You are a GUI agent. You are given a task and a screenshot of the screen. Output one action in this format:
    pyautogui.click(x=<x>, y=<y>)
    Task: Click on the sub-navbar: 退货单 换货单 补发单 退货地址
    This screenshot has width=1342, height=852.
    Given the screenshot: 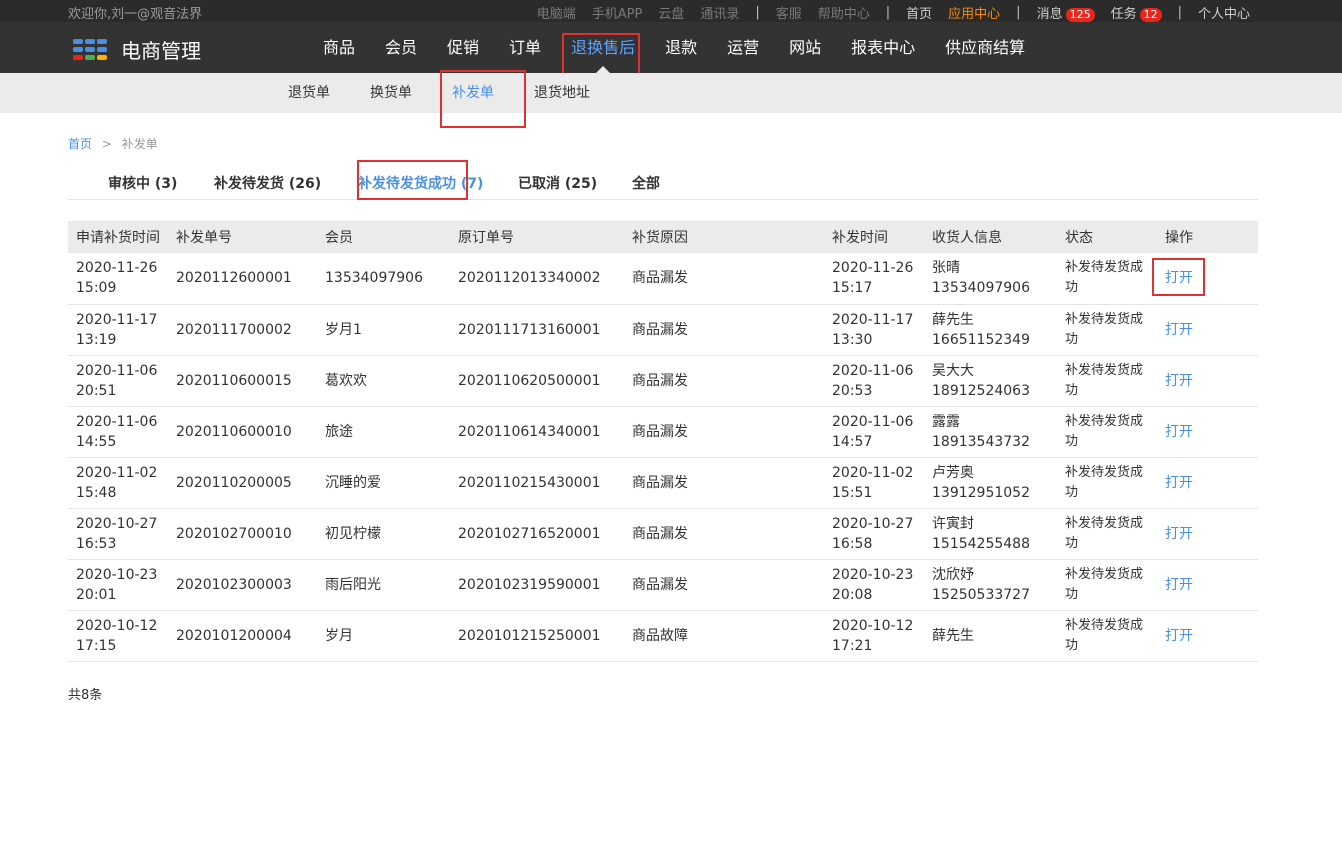 What is the action you would take?
    pyautogui.click(x=671, y=93)
    